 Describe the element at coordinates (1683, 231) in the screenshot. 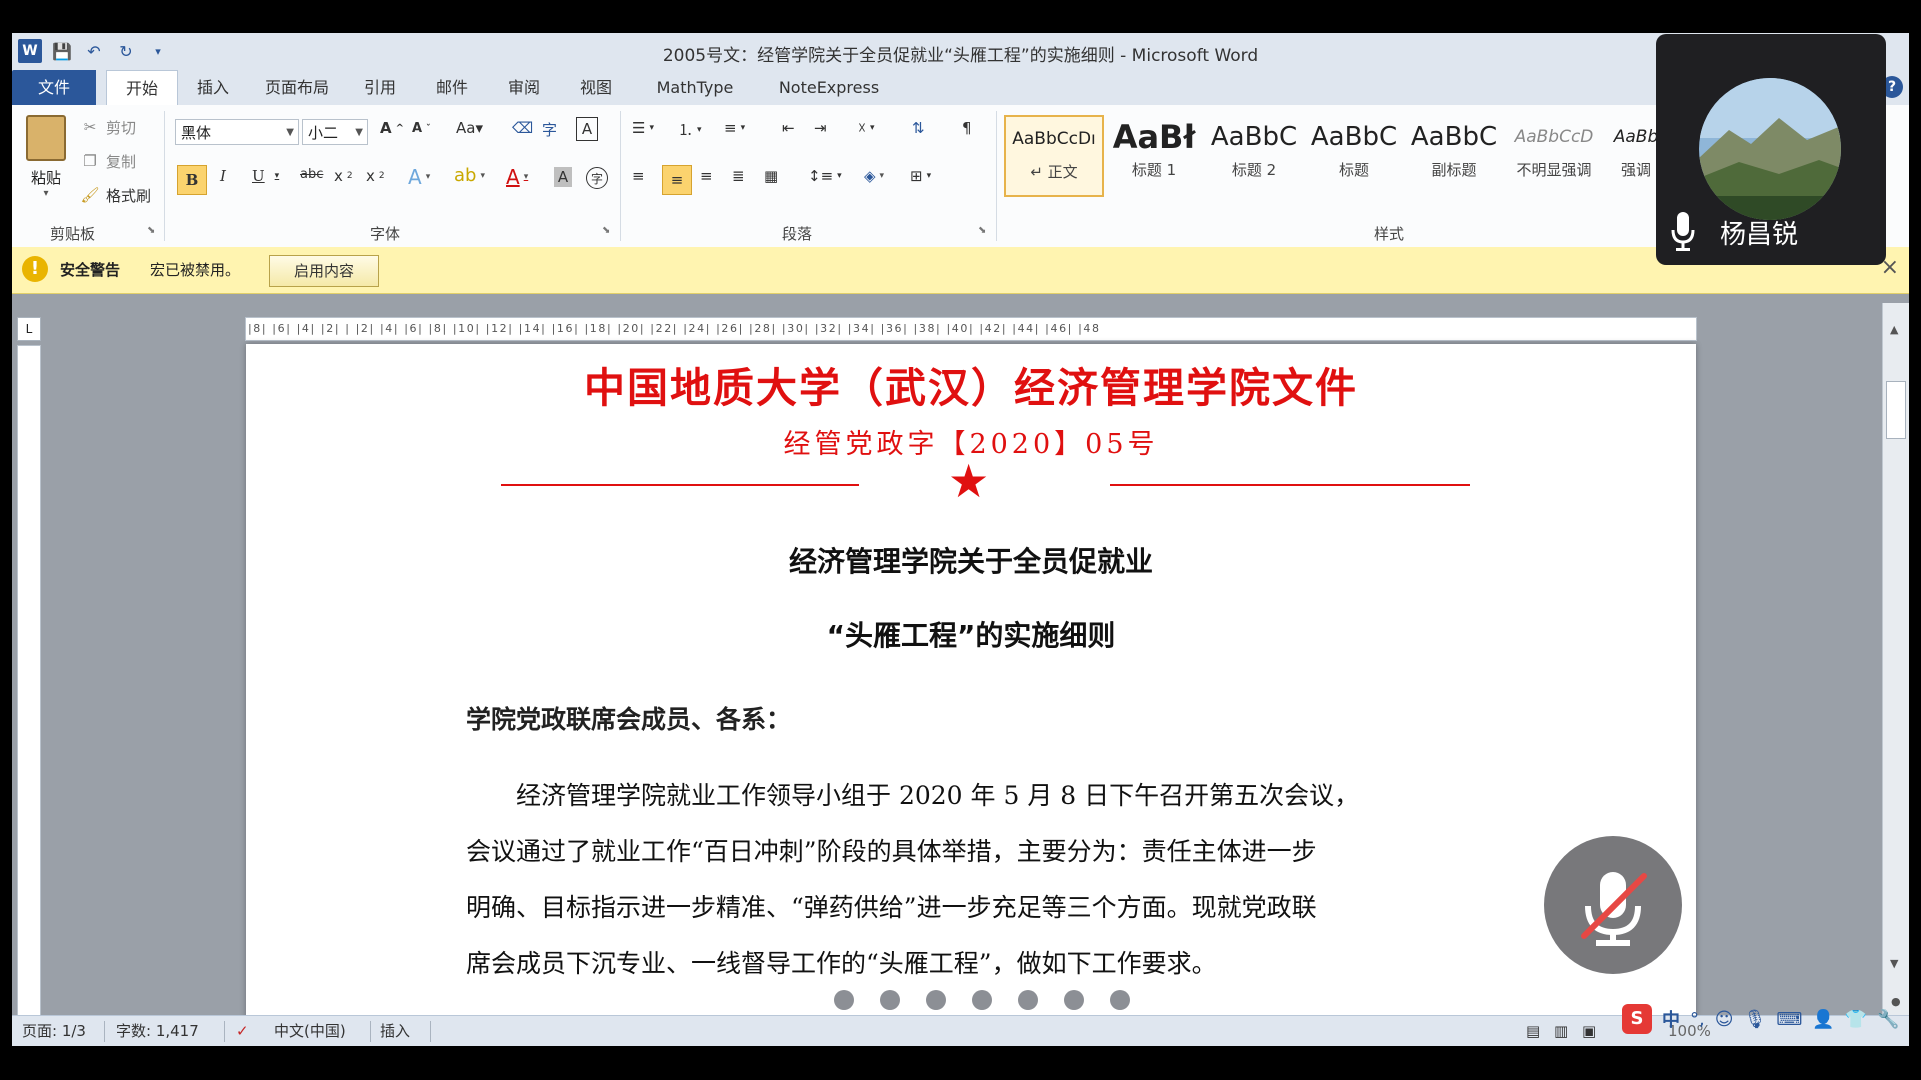

I see `microphone-icon` at that location.